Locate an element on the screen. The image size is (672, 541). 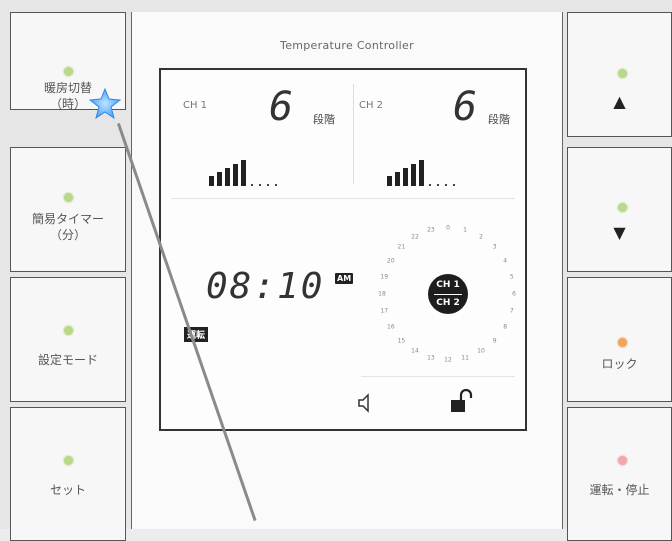
dial-hour-mark: 8 is located at coordinates (505, 327).